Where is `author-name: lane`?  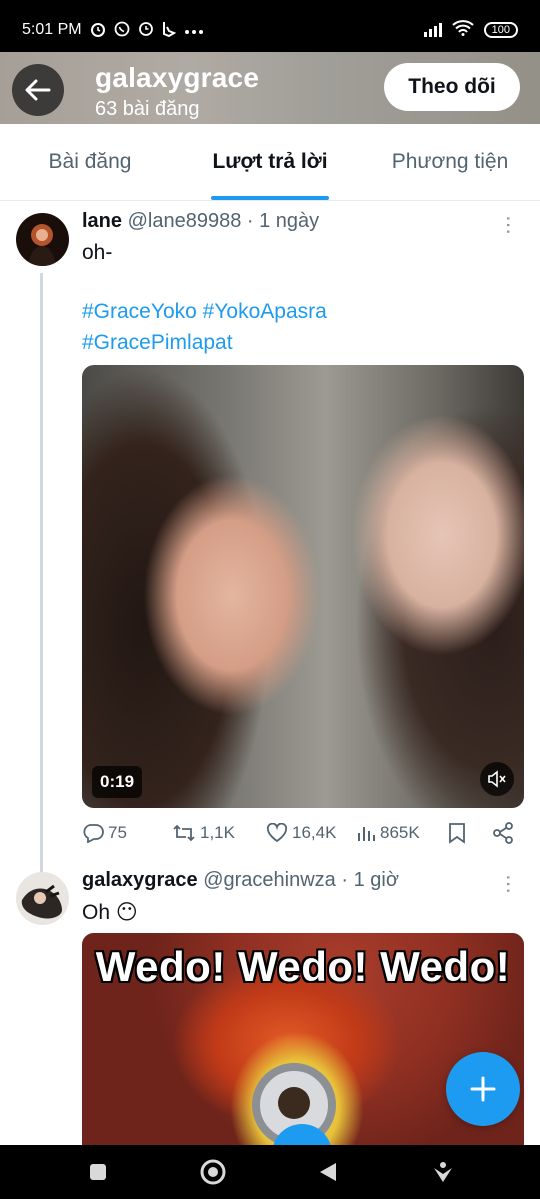
author-name: lane is located at coordinates (102, 221).